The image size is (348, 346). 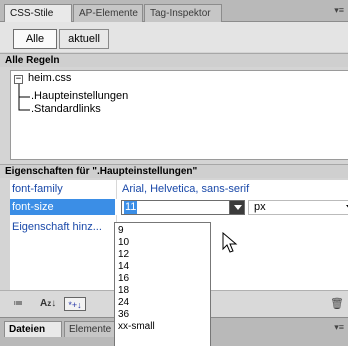 I want to click on properties-section-title: Eigenschaften für ".Haupteinstellungen", so click(x=174, y=171).